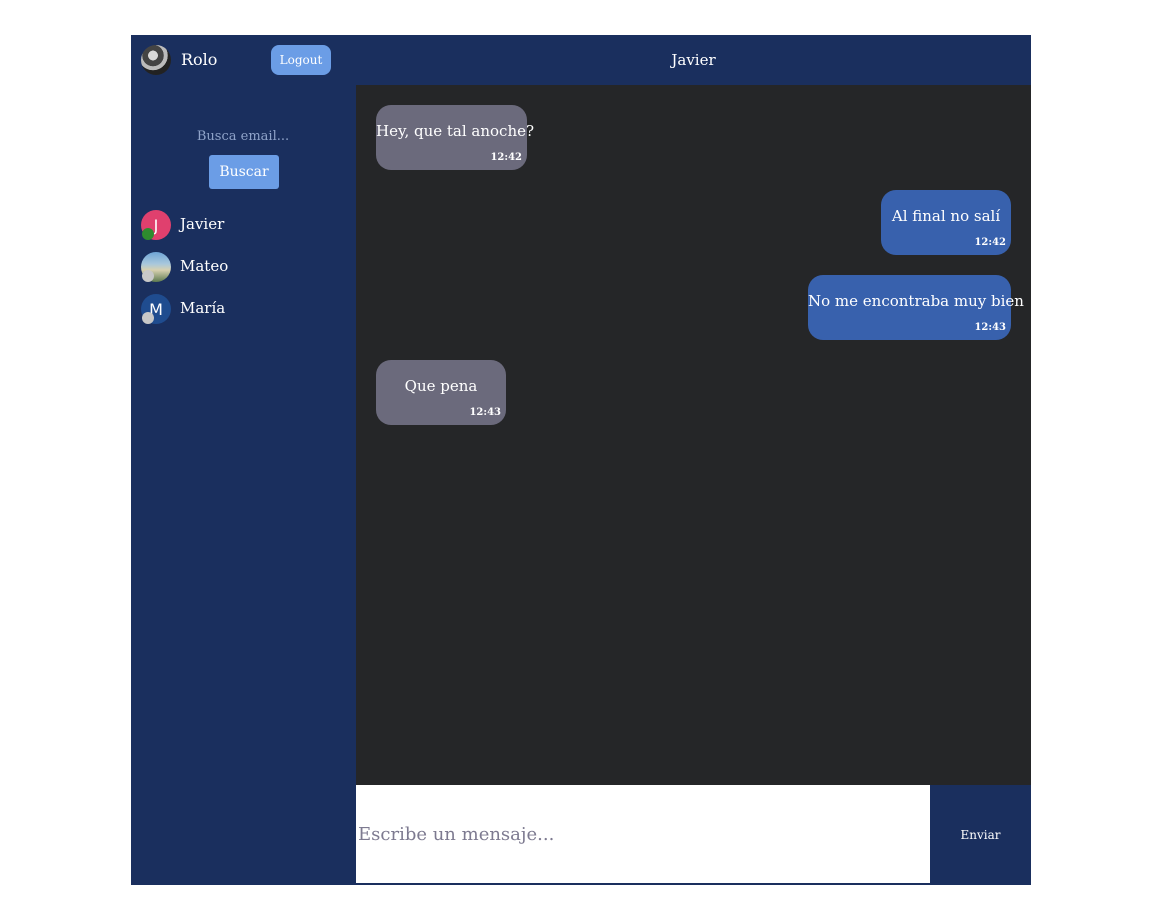  I want to click on message-sent: No me encontraba muy bien 12:43, so click(916, 307).